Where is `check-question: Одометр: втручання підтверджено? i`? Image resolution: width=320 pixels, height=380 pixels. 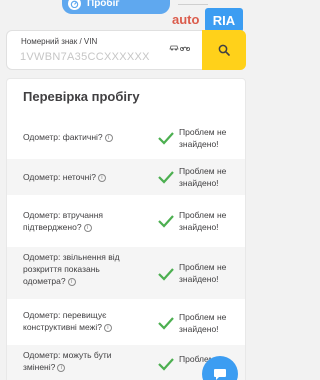 check-question: Одометр: втручання підтверджено? i is located at coordinates (63, 221).